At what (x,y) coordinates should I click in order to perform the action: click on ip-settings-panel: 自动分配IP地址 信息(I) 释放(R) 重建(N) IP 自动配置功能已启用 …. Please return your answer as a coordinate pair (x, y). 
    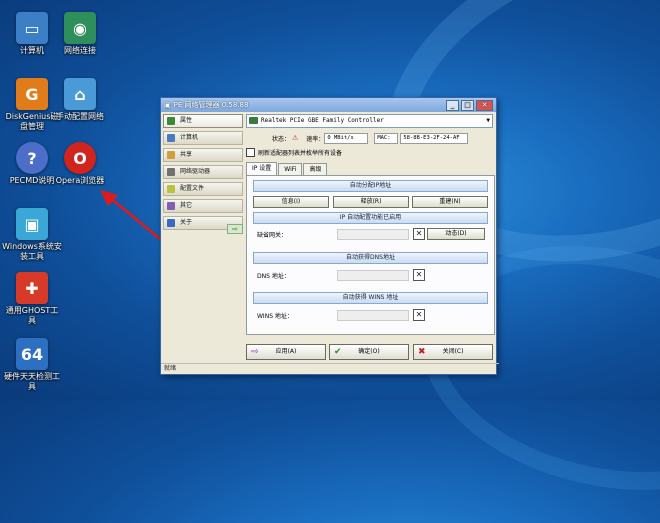
    Looking at the image, I should click on (370, 255).